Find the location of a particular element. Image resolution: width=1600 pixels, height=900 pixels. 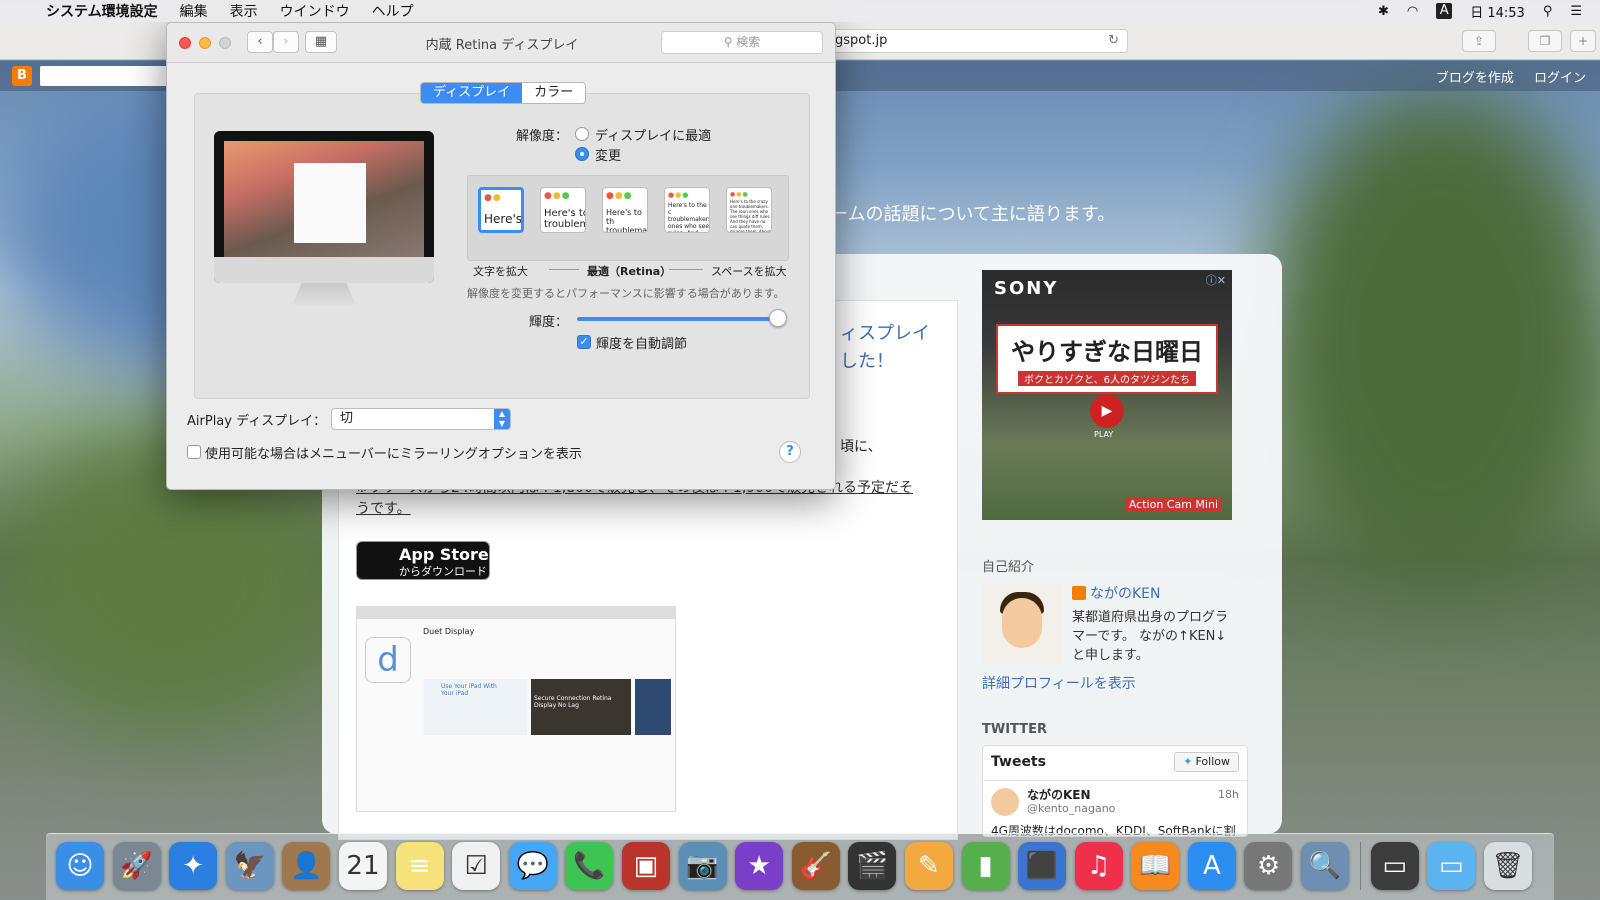

show-all-grid-icon: ▦ is located at coordinates (321, 42).